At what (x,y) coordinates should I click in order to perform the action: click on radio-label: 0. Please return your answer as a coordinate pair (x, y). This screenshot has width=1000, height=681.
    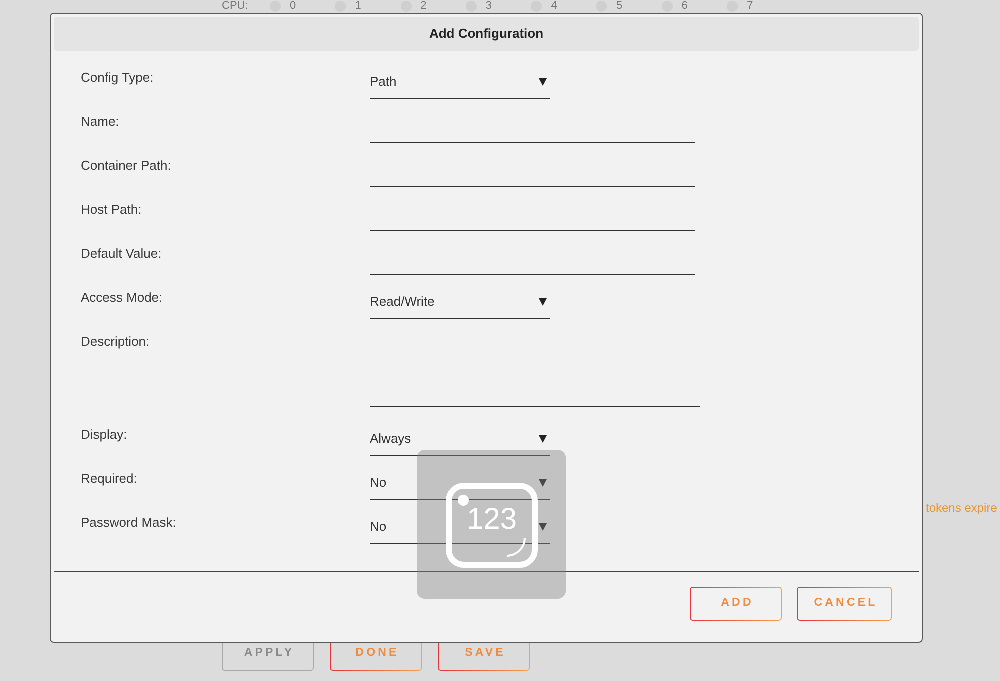
    Looking at the image, I should click on (293, 6).